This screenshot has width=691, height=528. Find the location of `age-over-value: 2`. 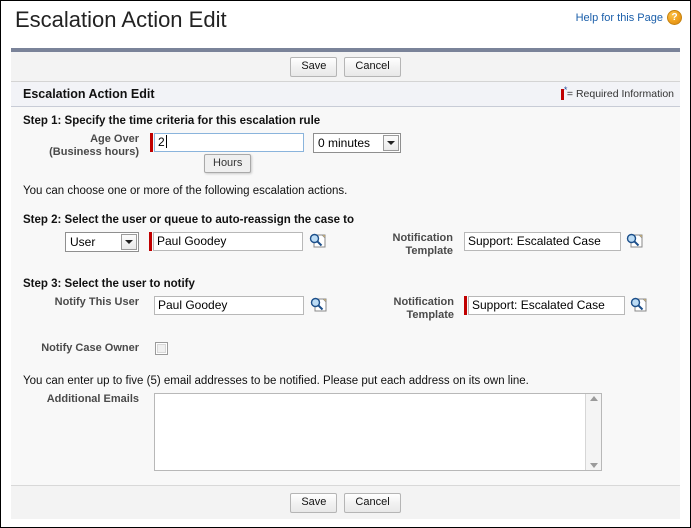

age-over-value: 2 is located at coordinates (161, 142).